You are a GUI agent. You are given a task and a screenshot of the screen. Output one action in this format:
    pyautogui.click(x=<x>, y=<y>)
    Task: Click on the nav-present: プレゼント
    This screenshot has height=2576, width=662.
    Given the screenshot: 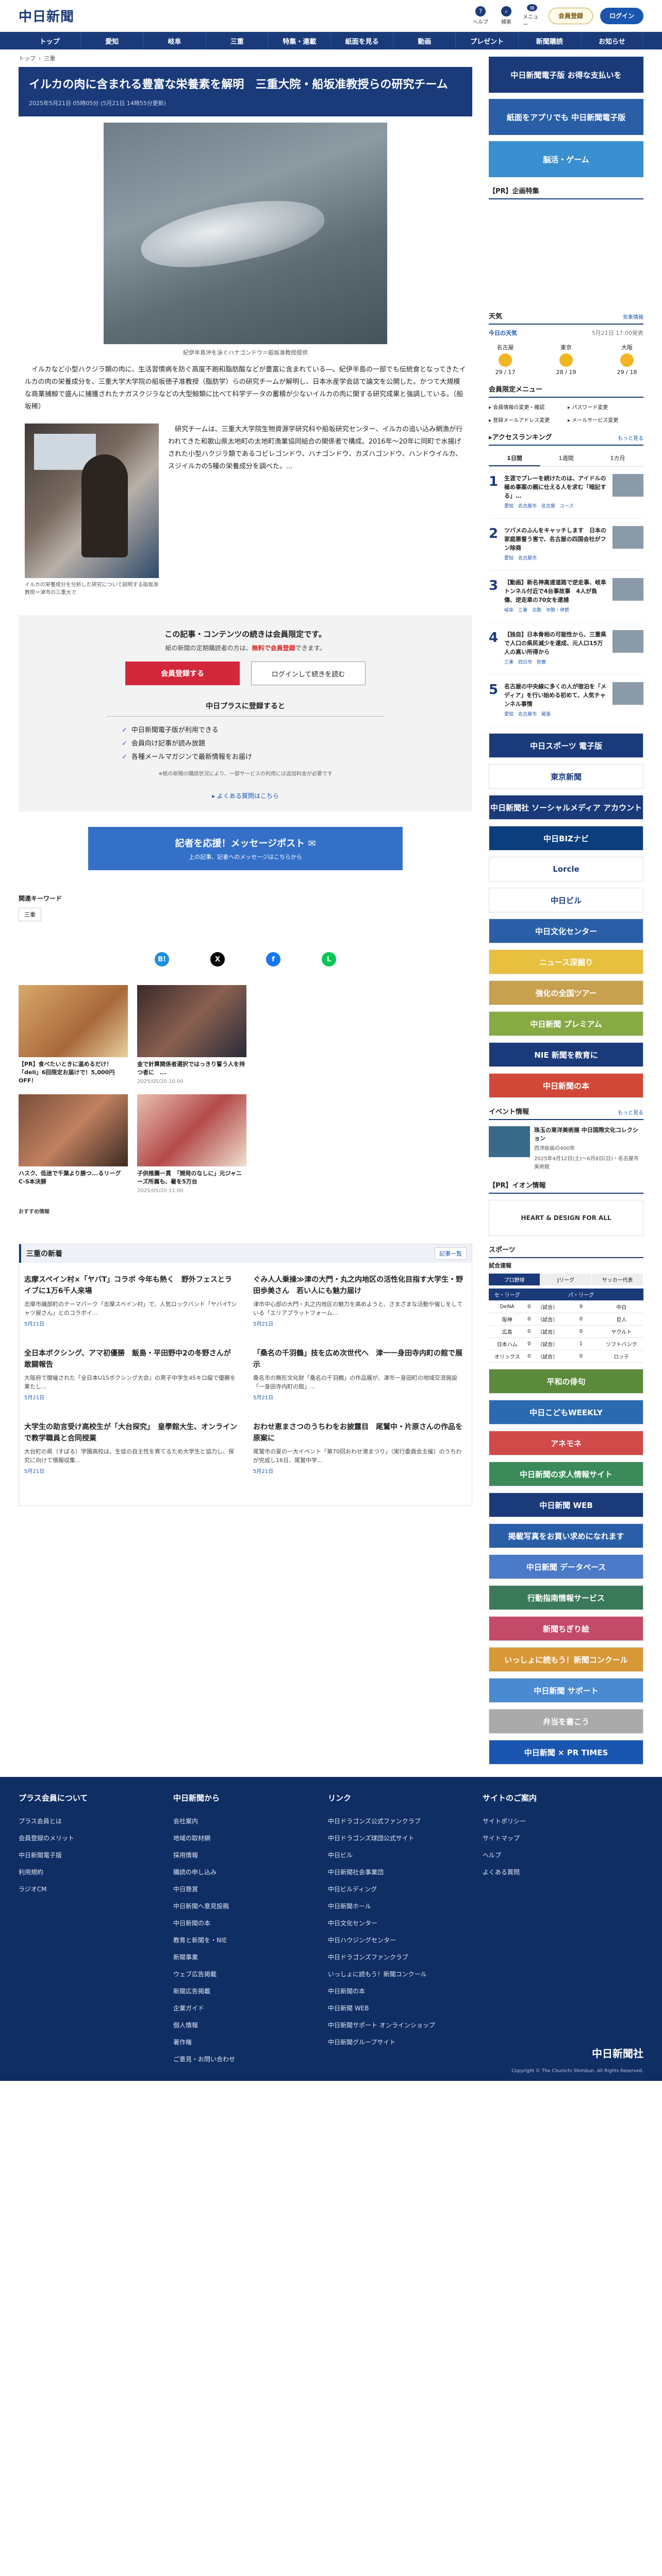 What is the action you would take?
    pyautogui.click(x=487, y=40)
    